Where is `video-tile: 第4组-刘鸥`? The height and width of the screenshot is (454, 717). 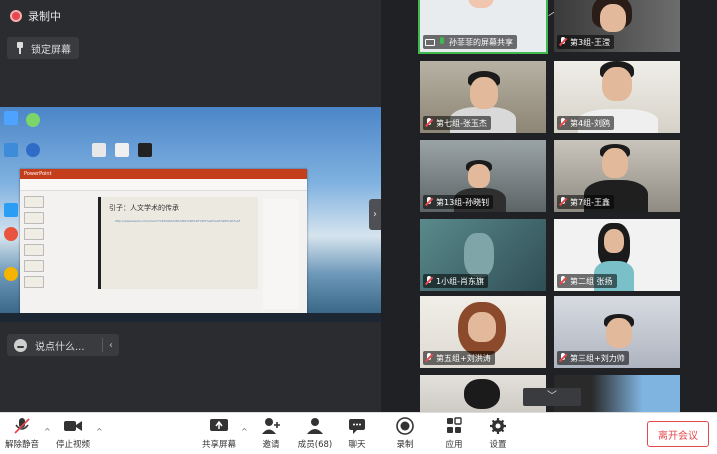
video-tile: 第4组-刘鸥 is located at coordinates (617, 97).